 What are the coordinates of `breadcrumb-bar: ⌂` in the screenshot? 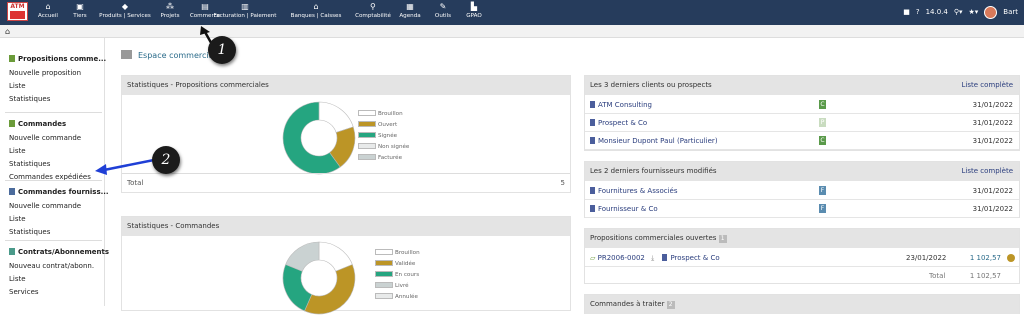 It's located at (512, 31).